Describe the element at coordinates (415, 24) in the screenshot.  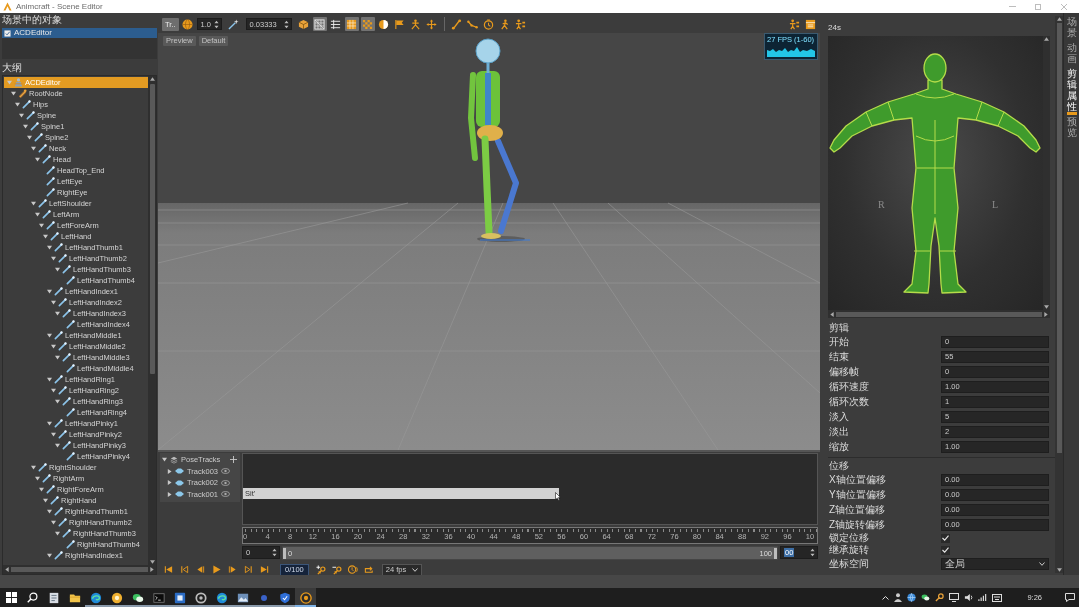
I see `joint-button` at that location.